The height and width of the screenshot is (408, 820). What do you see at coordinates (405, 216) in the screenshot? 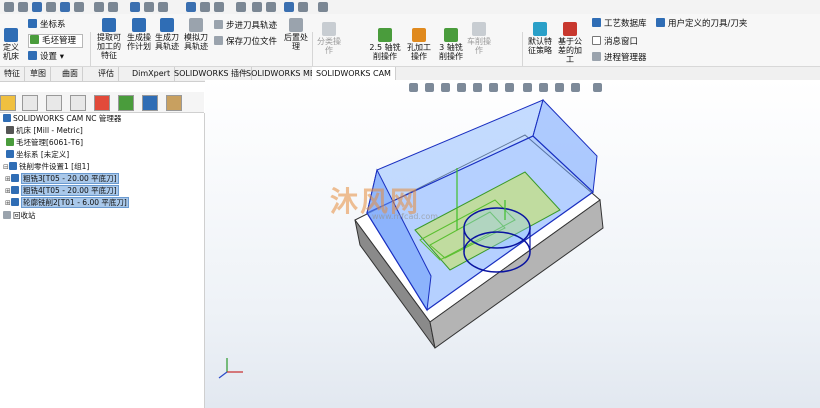
I see `watermark-url: www.mfcad.com` at bounding box center [405, 216].